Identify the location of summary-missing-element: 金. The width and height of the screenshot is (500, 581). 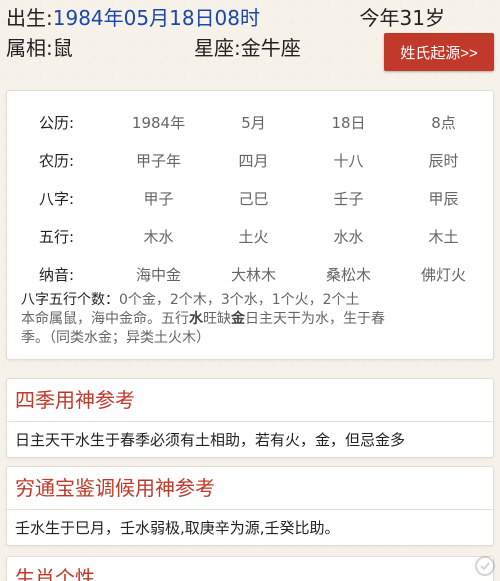
(238, 319).